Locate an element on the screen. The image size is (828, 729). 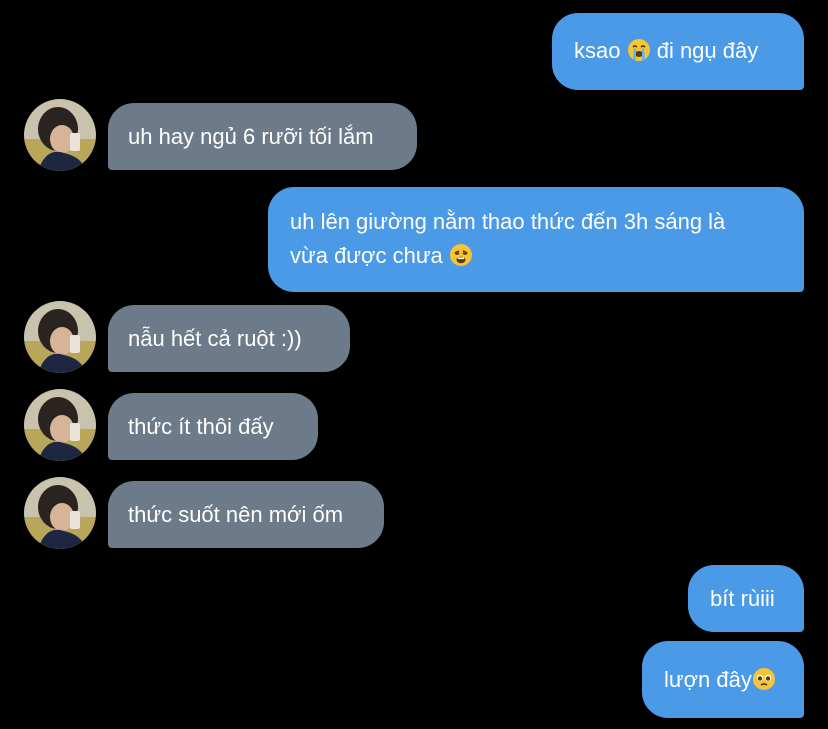
message-text: thức ít thôi đấy is located at coordinates (201, 426).